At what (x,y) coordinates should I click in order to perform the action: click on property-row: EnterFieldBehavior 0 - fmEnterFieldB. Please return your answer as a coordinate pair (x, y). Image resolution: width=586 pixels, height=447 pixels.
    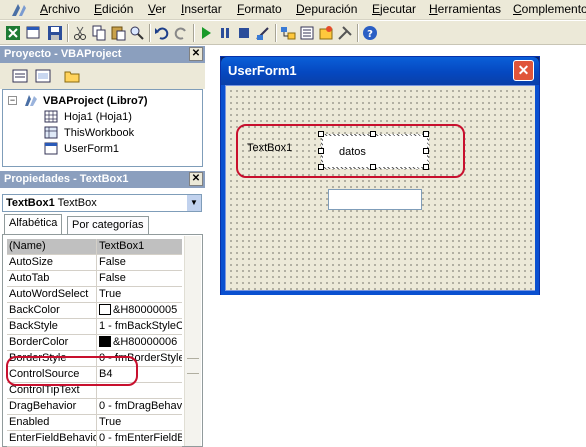
    Looking at the image, I should click on (94, 439).